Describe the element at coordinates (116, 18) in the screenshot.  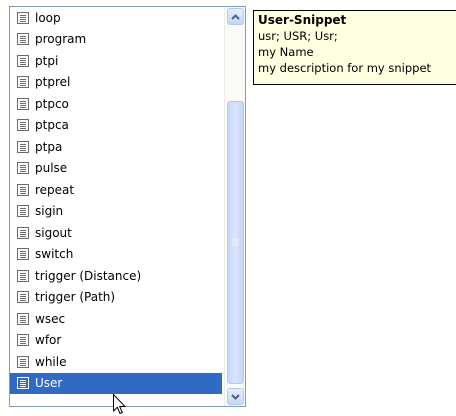
I see `list-item: loop` at that location.